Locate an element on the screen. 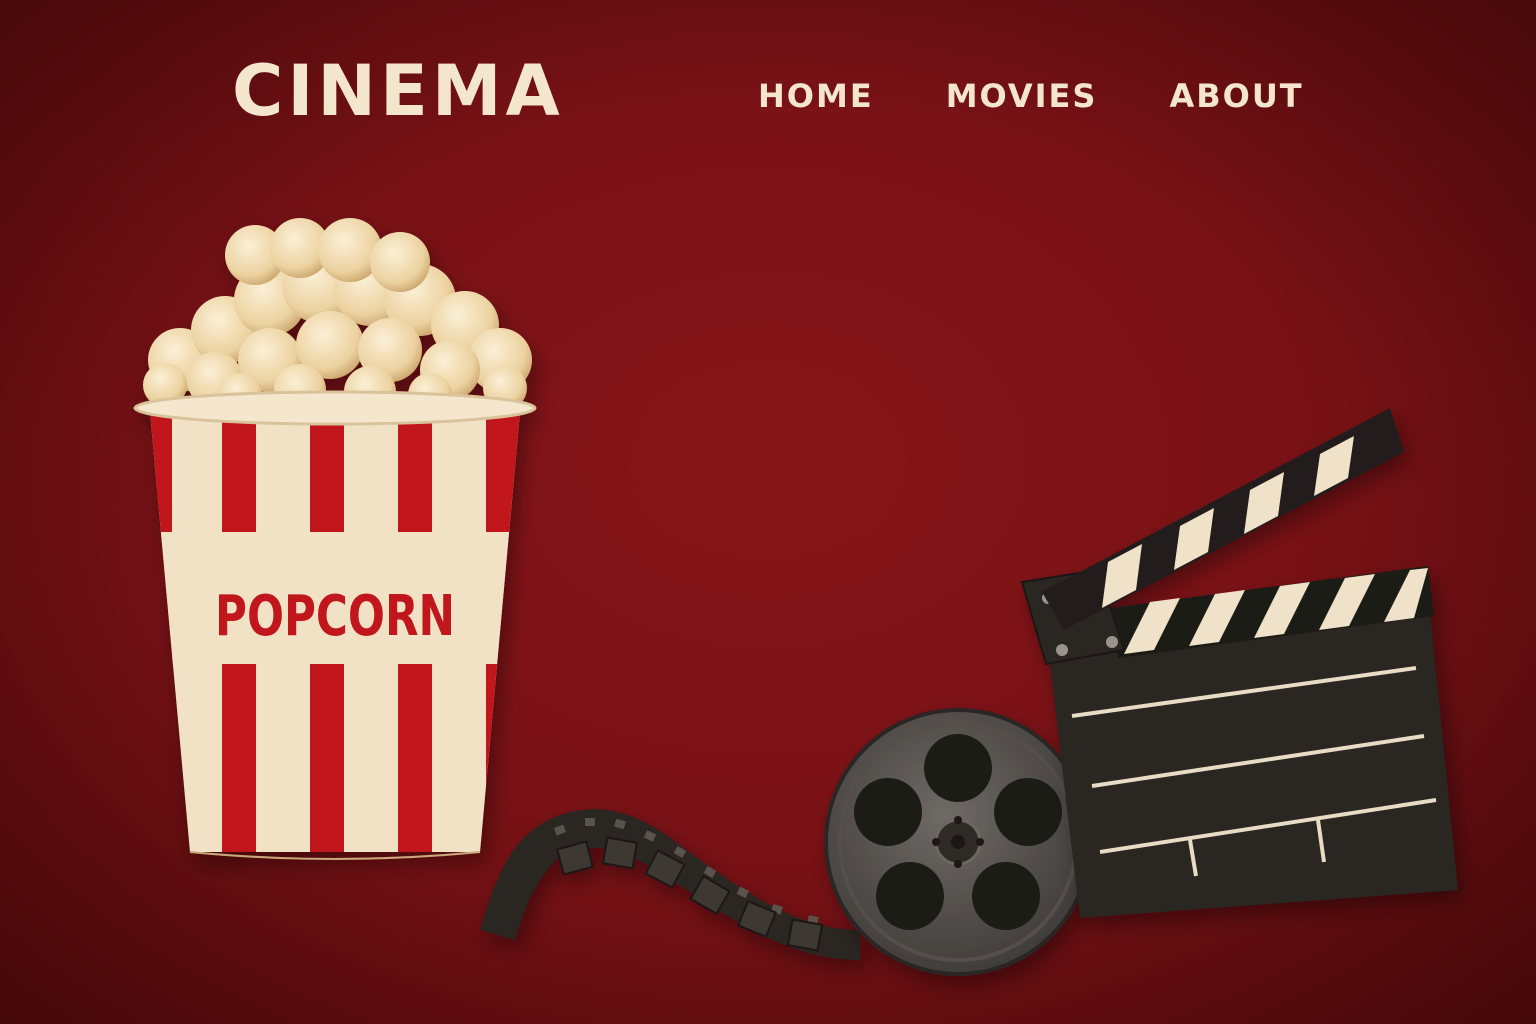 The height and width of the screenshot is (1024, 1536). film-reel-icon is located at coordinates (958, 842).